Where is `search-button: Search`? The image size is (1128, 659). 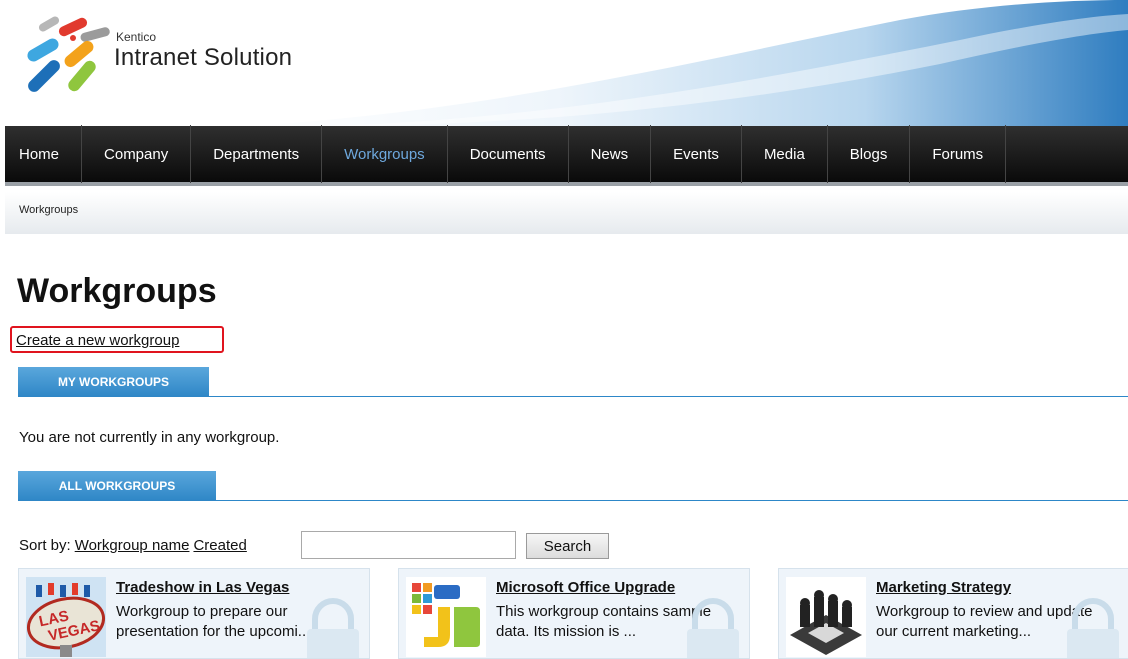
search-button: Search is located at coordinates (567, 546).